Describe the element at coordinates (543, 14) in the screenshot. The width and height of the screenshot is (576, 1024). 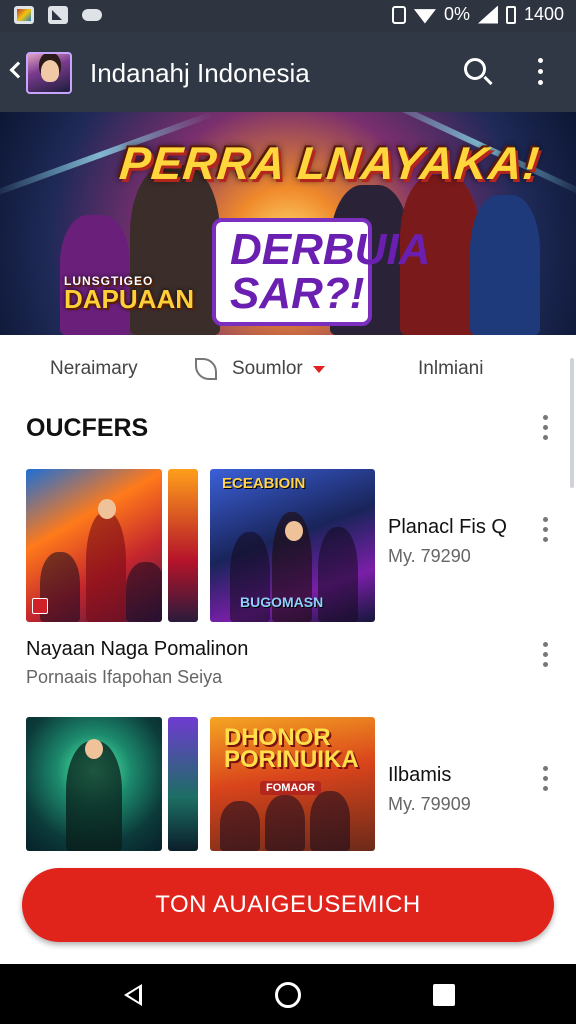
I see `clock: 1400` at that location.